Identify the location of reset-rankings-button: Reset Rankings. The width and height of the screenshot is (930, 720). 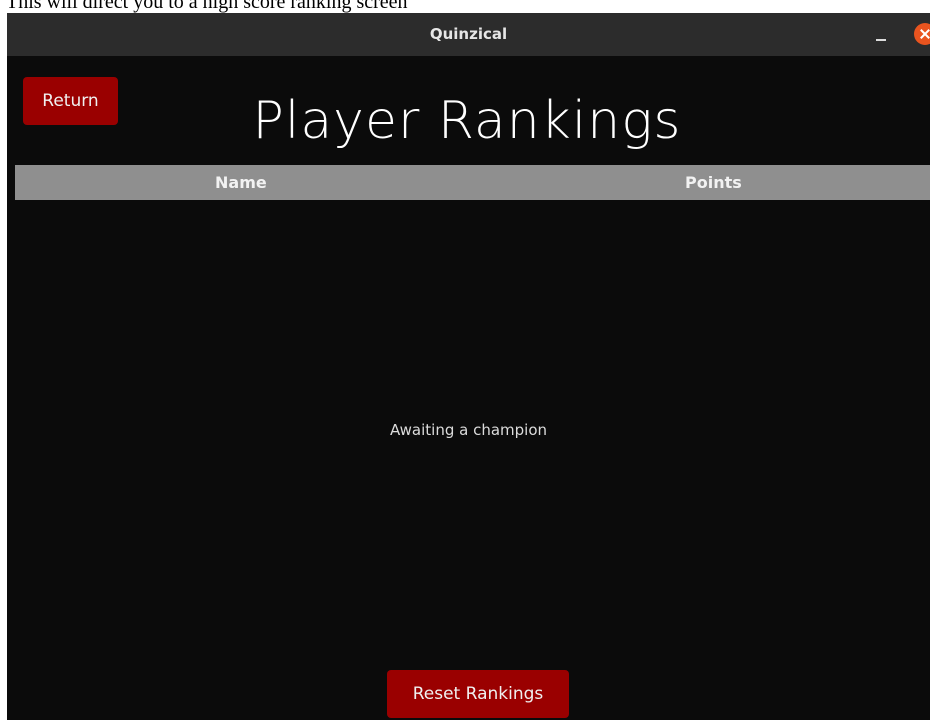
(478, 694).